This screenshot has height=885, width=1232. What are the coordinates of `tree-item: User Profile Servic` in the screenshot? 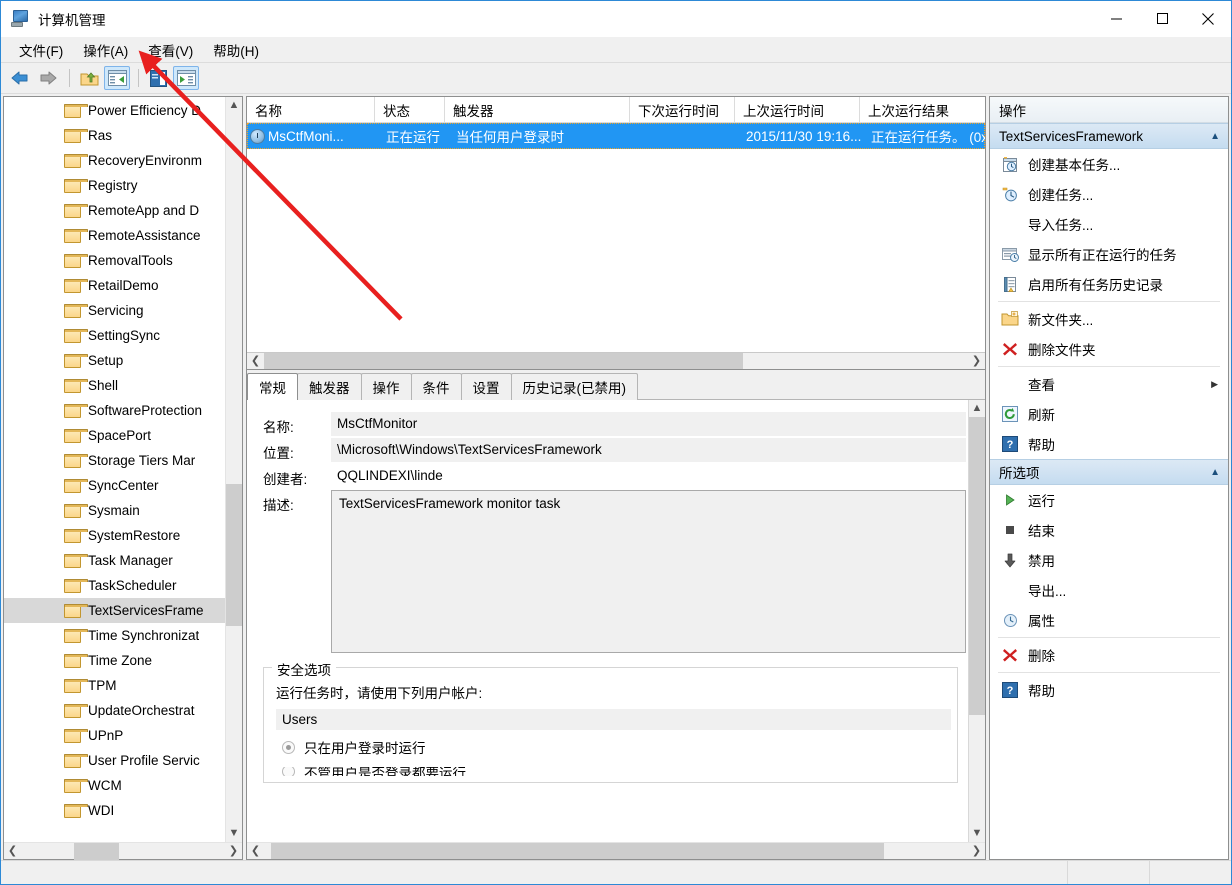 It's located at (114, 760).